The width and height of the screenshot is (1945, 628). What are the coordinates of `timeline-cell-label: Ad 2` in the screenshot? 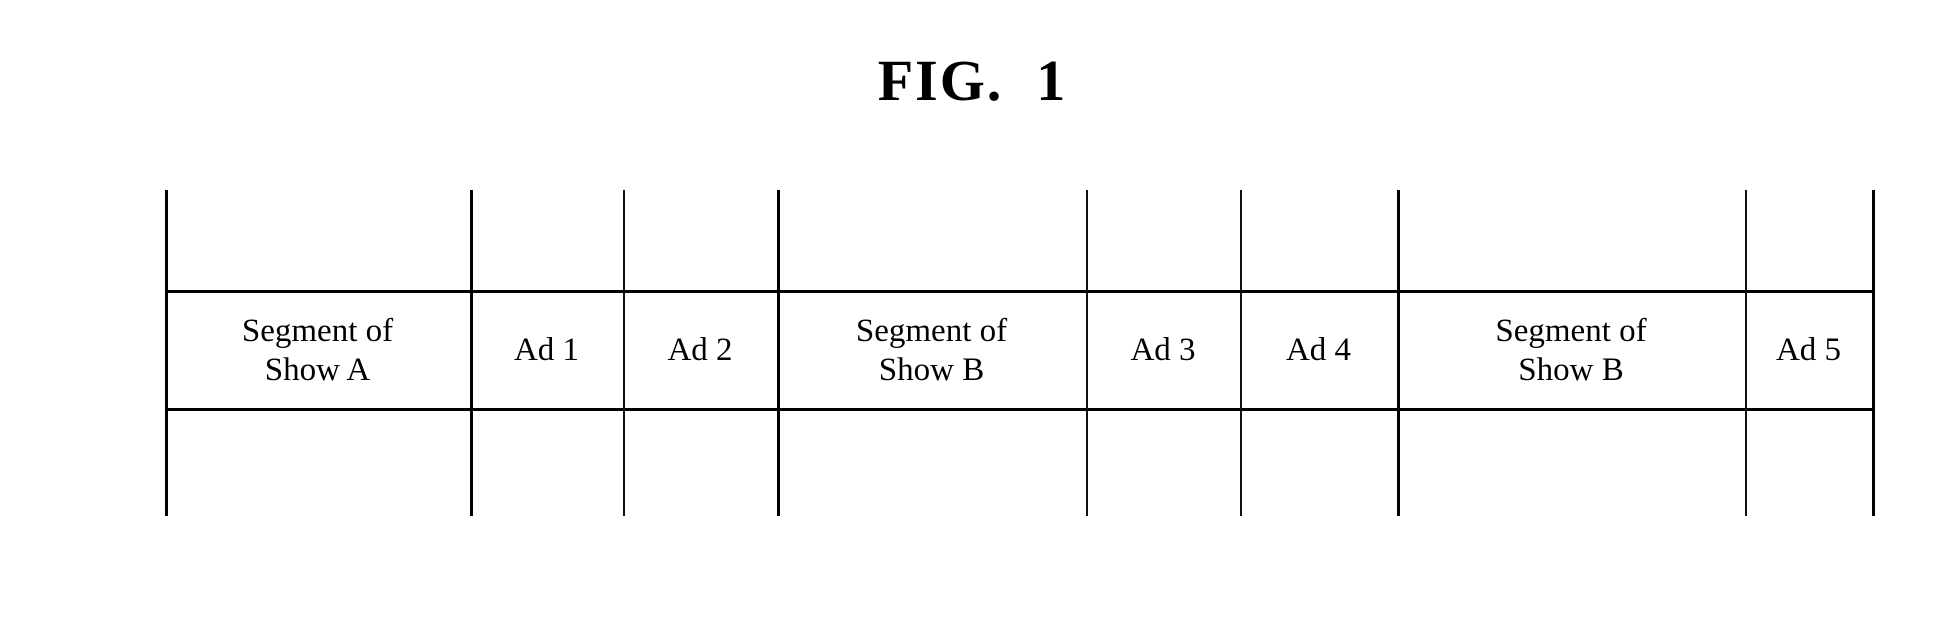 It's located at (700, 350).